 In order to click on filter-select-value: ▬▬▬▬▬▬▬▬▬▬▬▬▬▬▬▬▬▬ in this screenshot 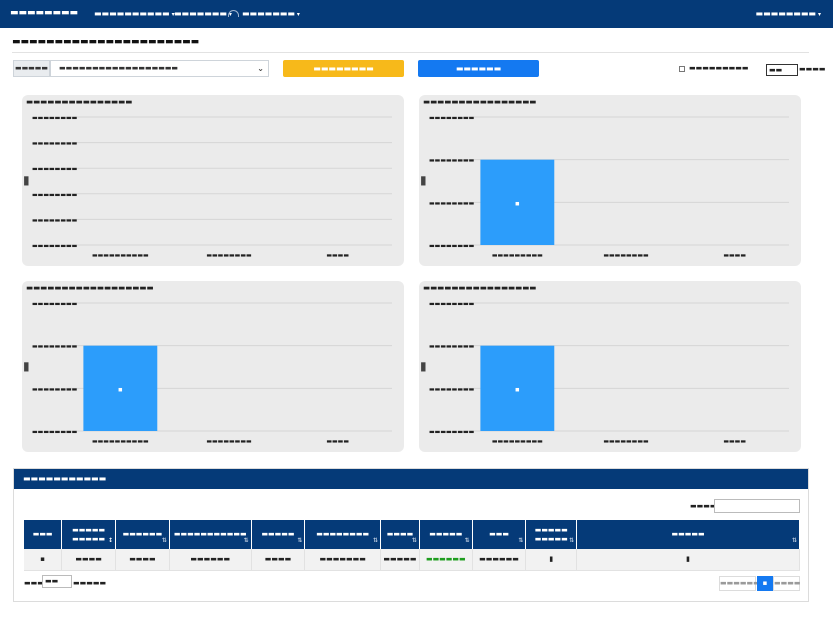, I will do `click(119, 68)`.